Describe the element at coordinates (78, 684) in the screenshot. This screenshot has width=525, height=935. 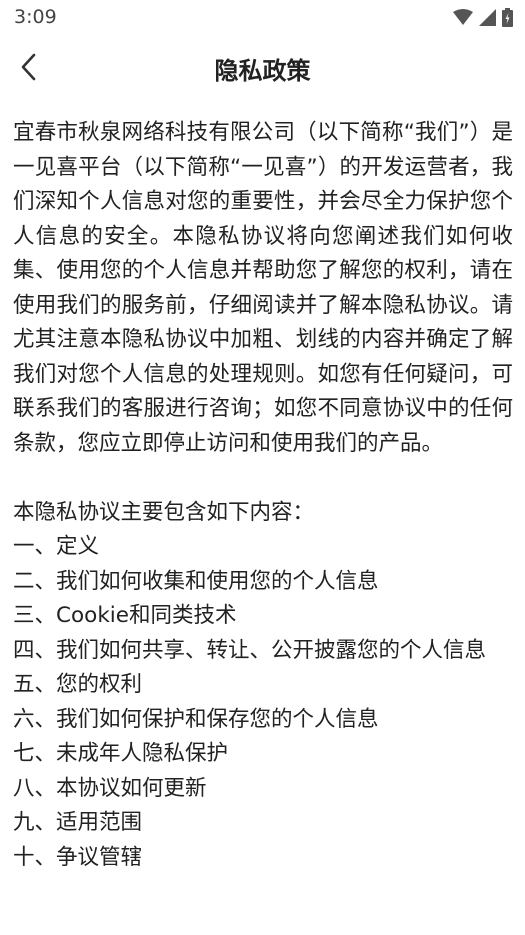
I see `toc-item: 五、您的权利` at that location.